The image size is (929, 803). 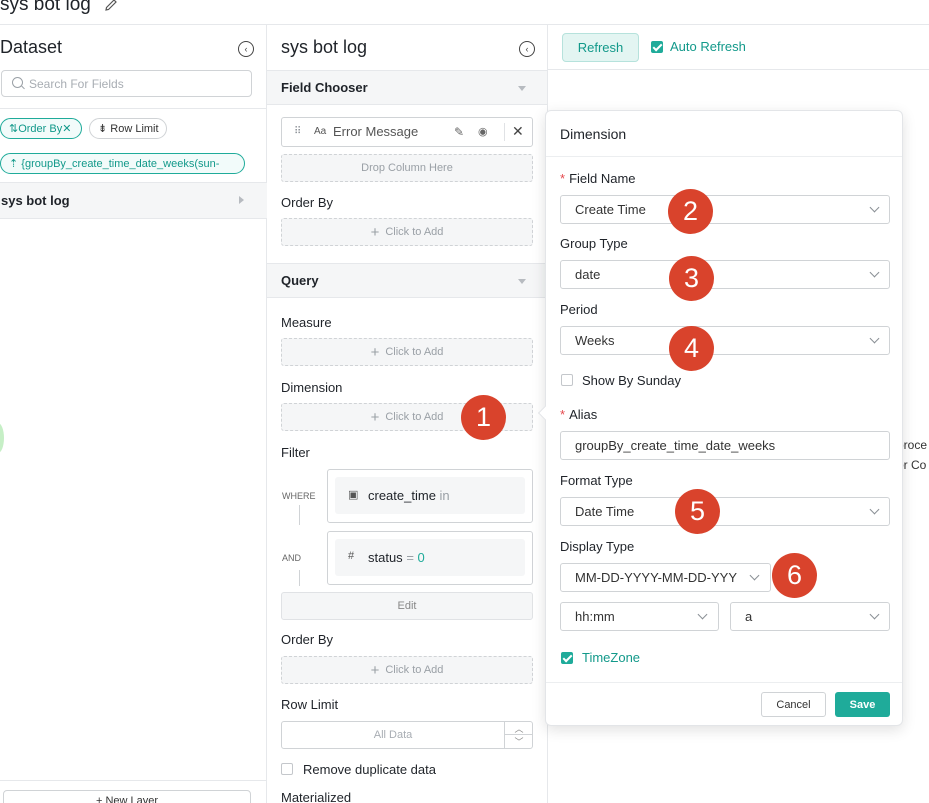 I want to click on alias-text: Alias, so click(x=583, y=414).